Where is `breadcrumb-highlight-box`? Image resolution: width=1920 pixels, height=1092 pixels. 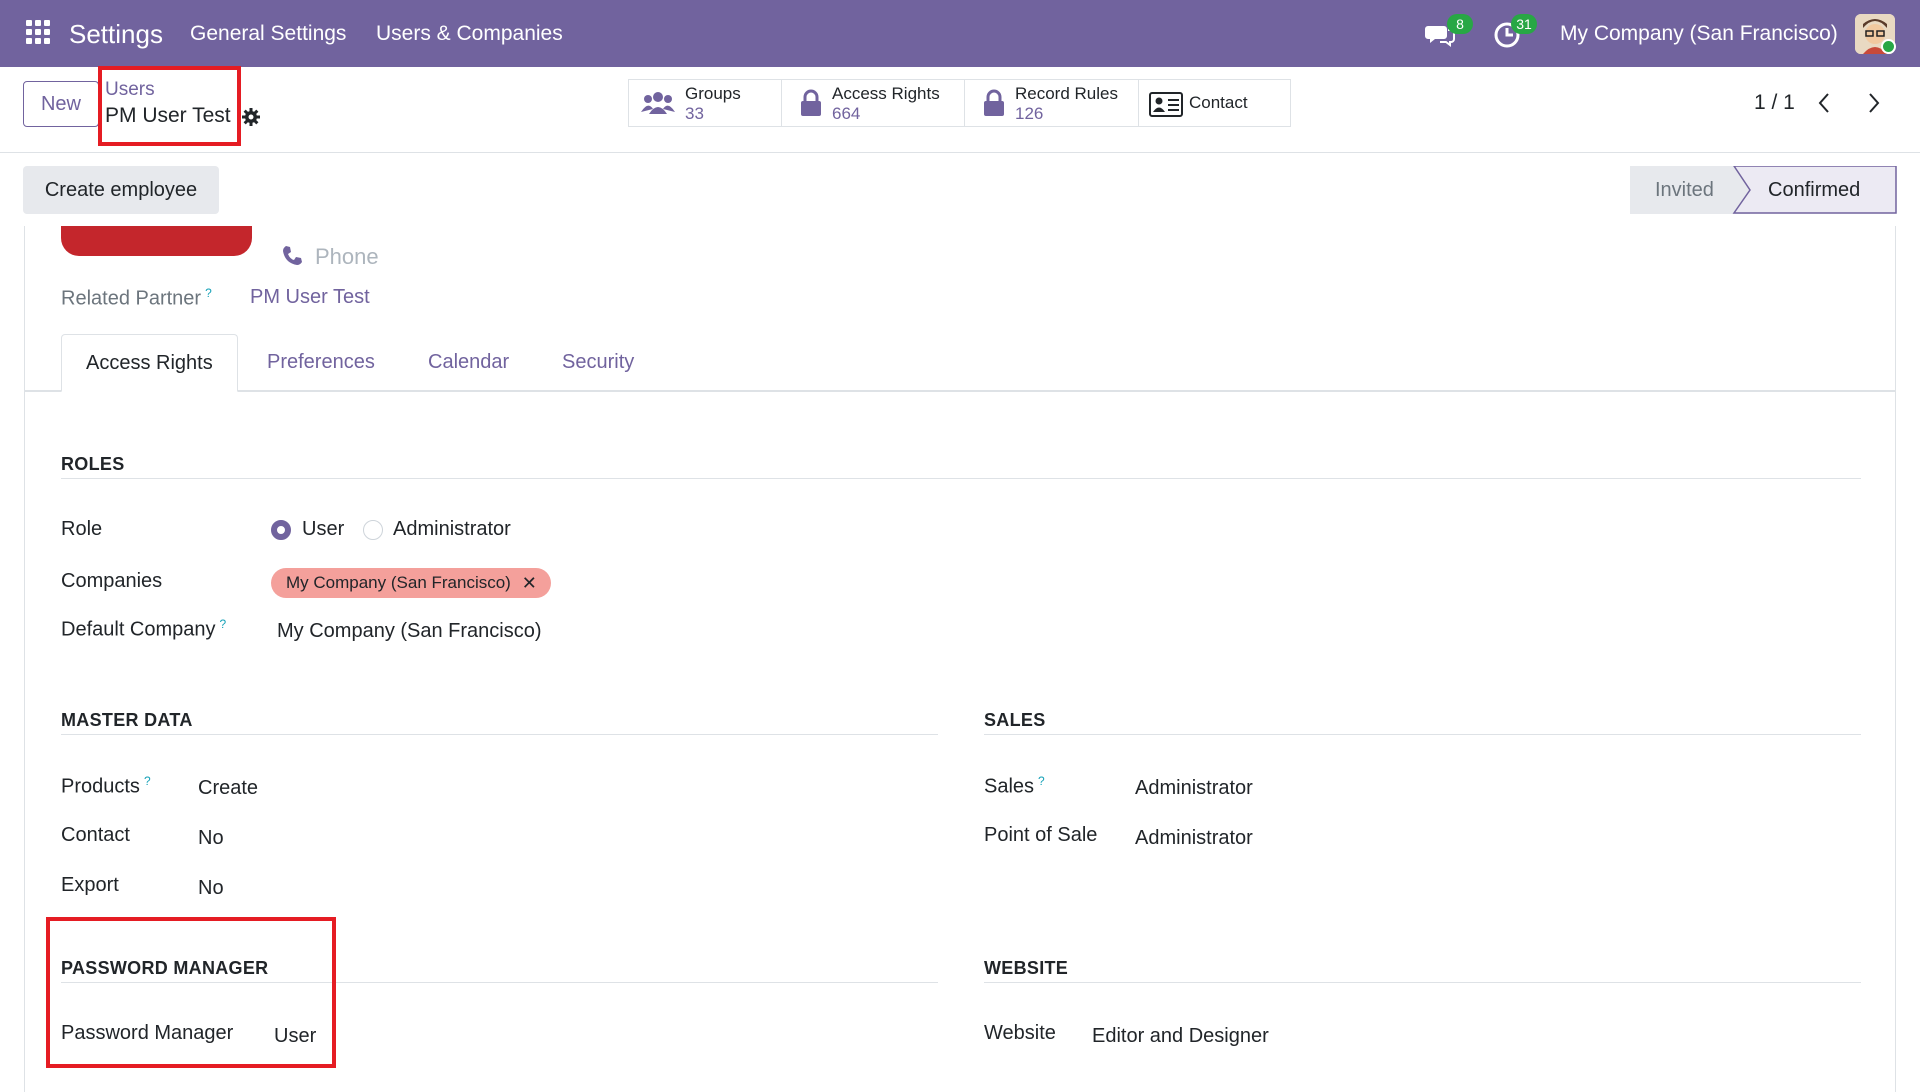
breadcrumb-highlight-box is located at coordinates (169, 106).